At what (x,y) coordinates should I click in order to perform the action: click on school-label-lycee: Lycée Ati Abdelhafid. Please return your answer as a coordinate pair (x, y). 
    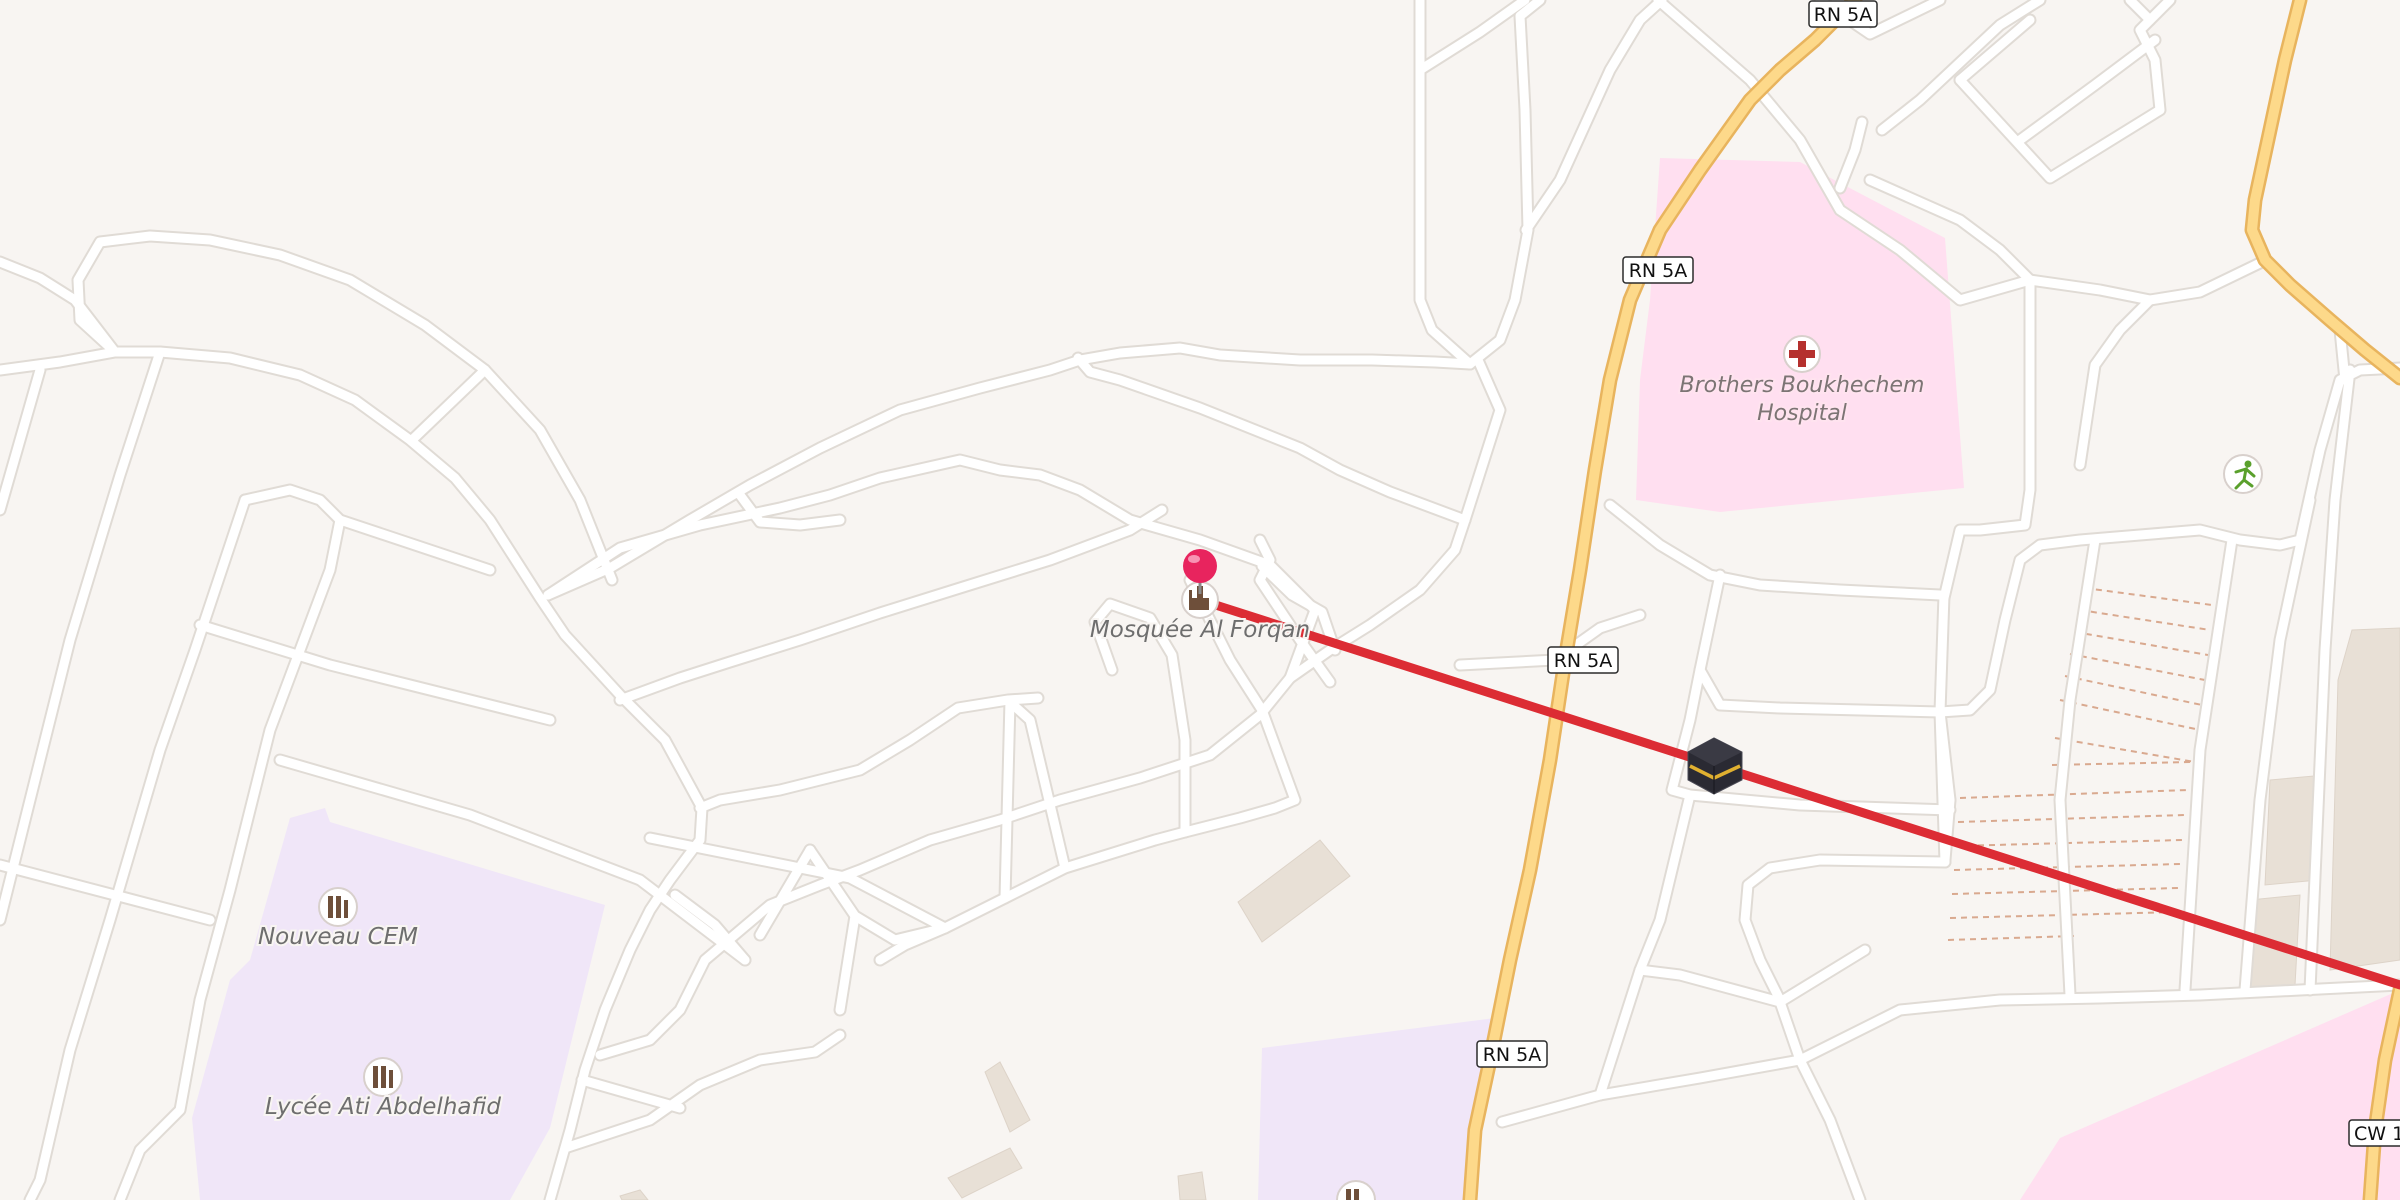
    Looking at the image, I should click on (383, 1107).